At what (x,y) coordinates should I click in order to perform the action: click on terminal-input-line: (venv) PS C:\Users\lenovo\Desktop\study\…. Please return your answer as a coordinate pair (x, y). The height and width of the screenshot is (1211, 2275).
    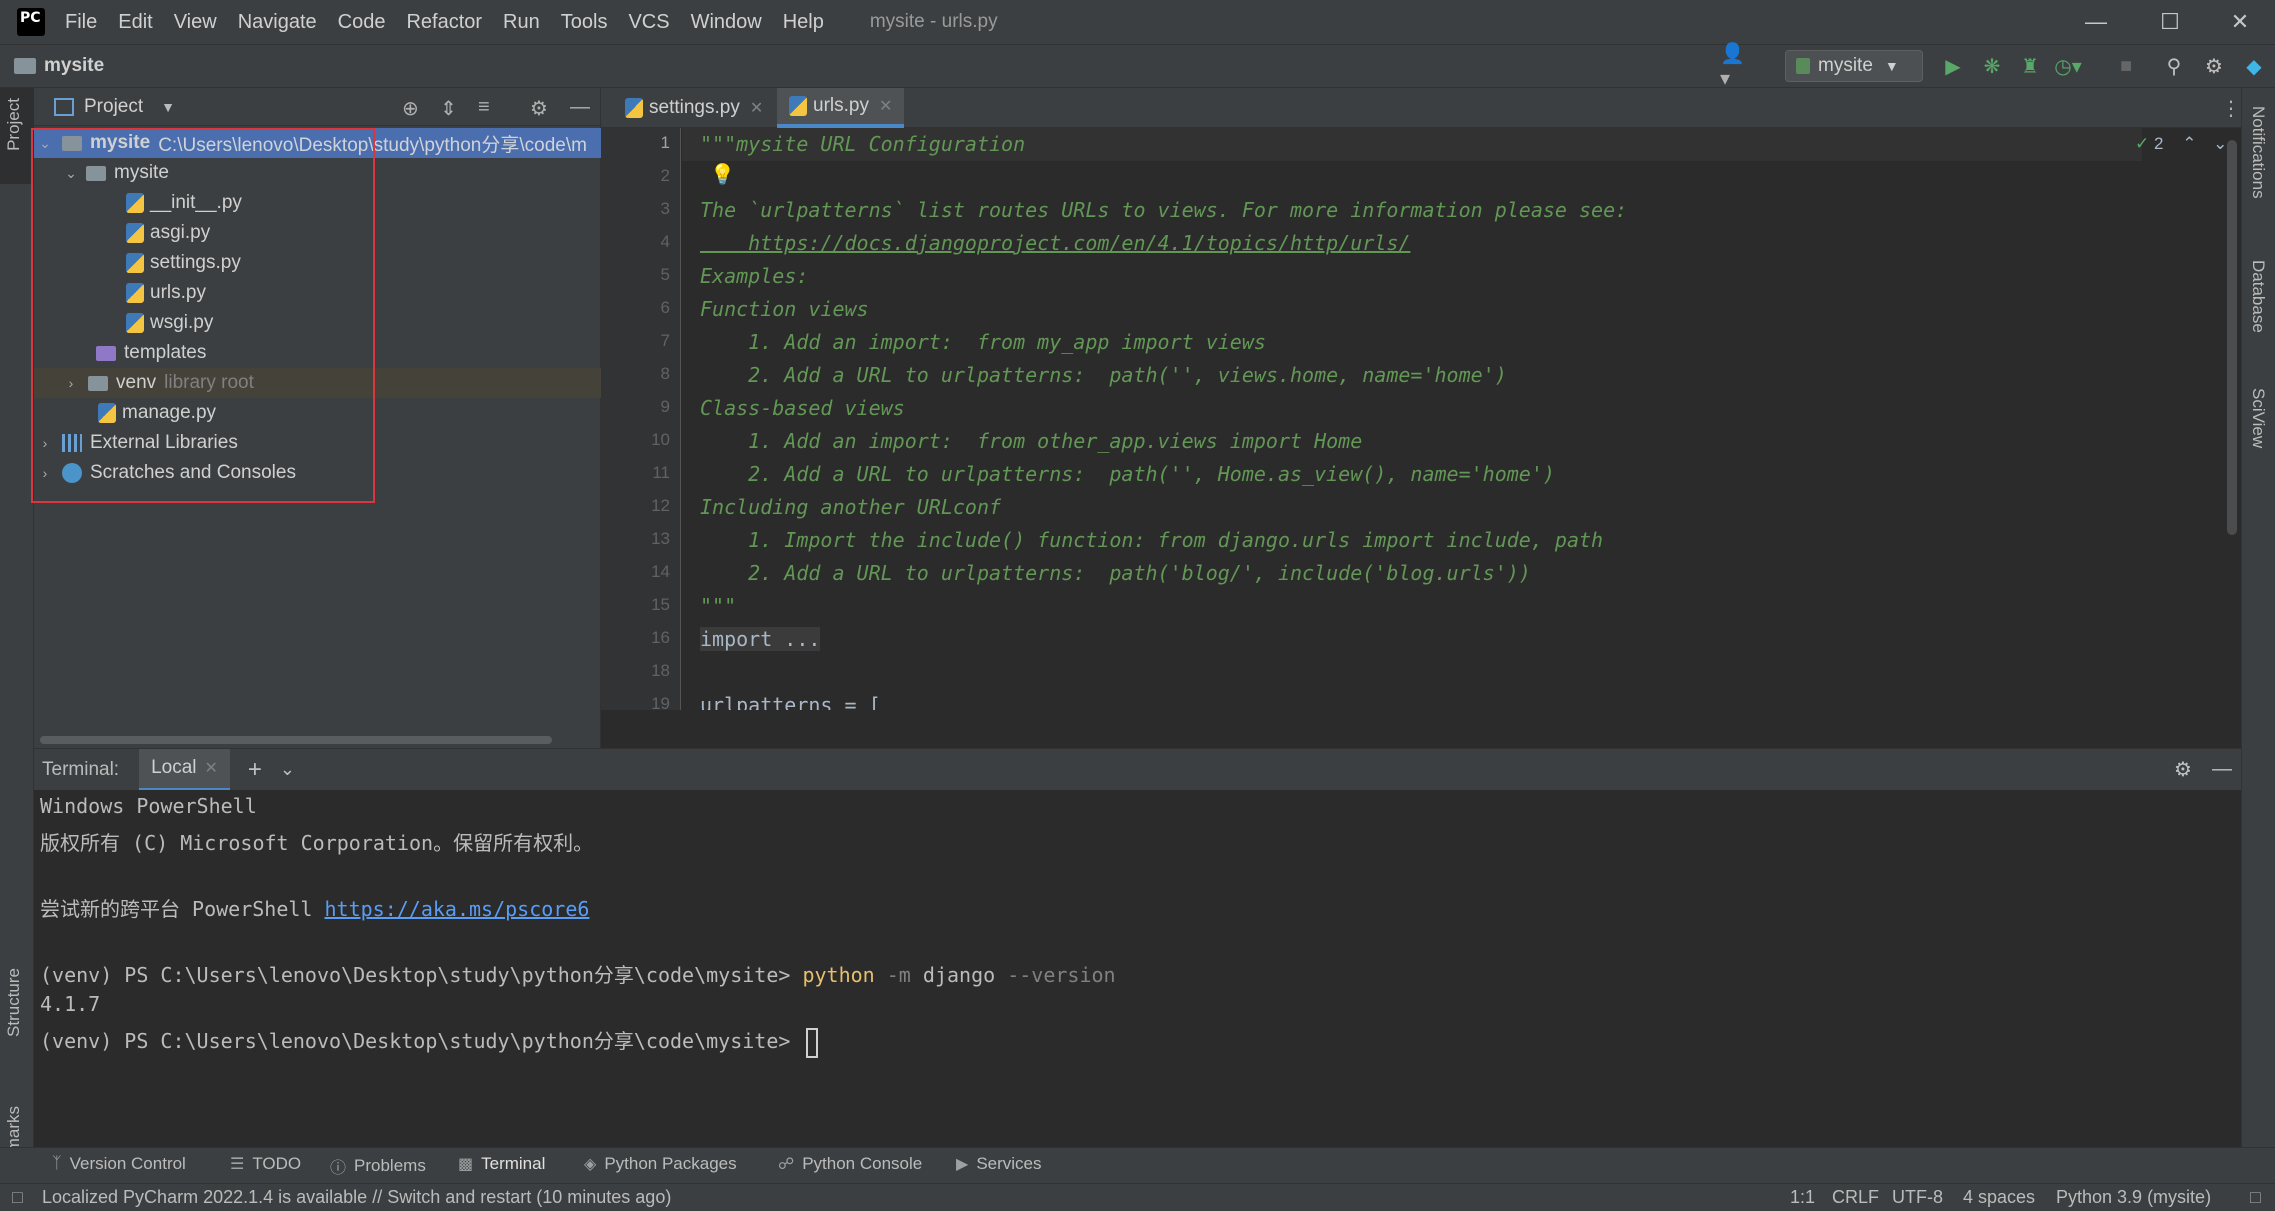
    Looking at the image, I should click on (429, 1041).